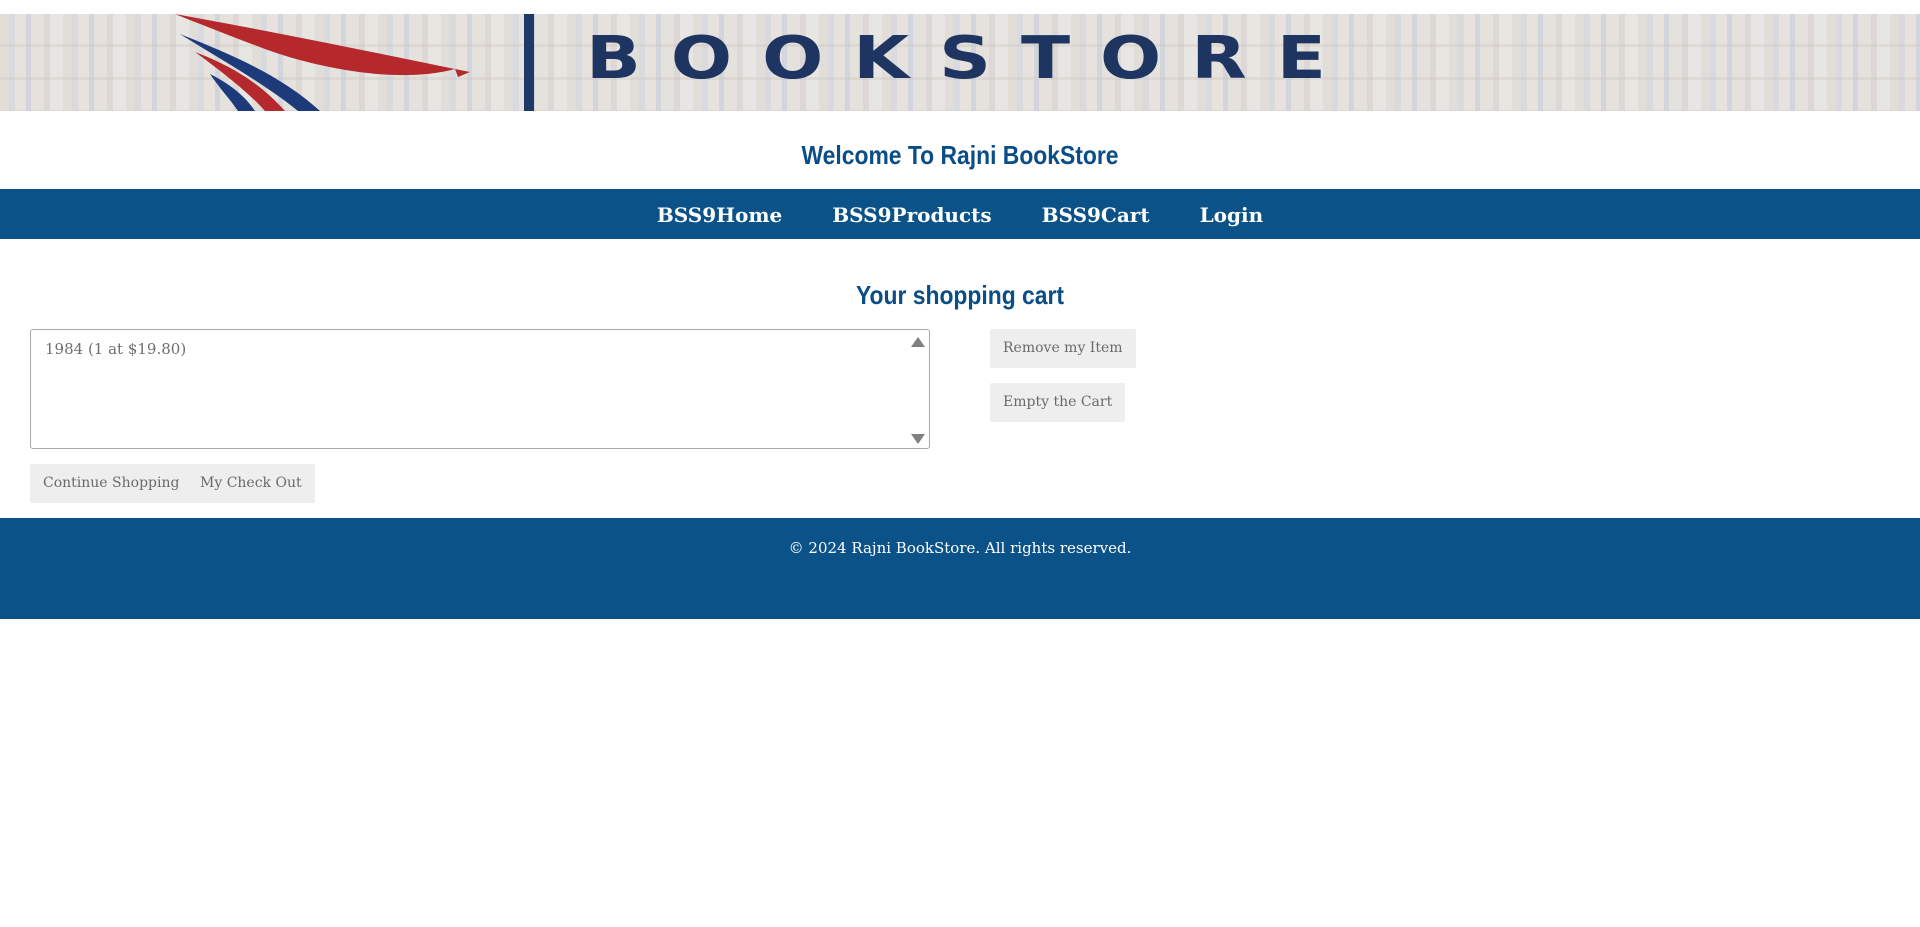 This screenshot has height=927, width=1920. What do you see at coordinates (115, 349) in the screenshot?
I see `cart-list-item: 1984 (1 at $19.80)` at bounding box center [115, 349].